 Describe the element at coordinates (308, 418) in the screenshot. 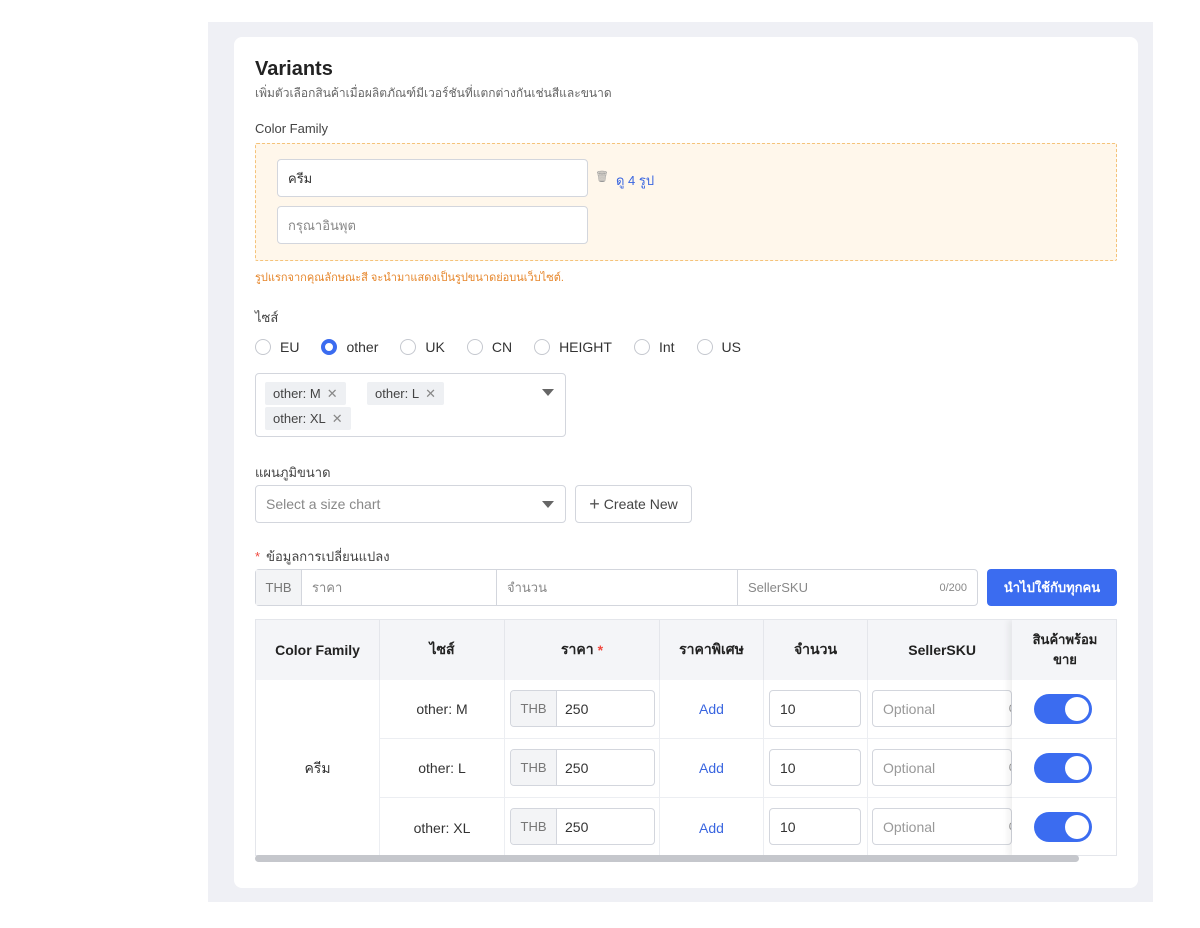

I see `size-tag: other: XL ✕` at that location.